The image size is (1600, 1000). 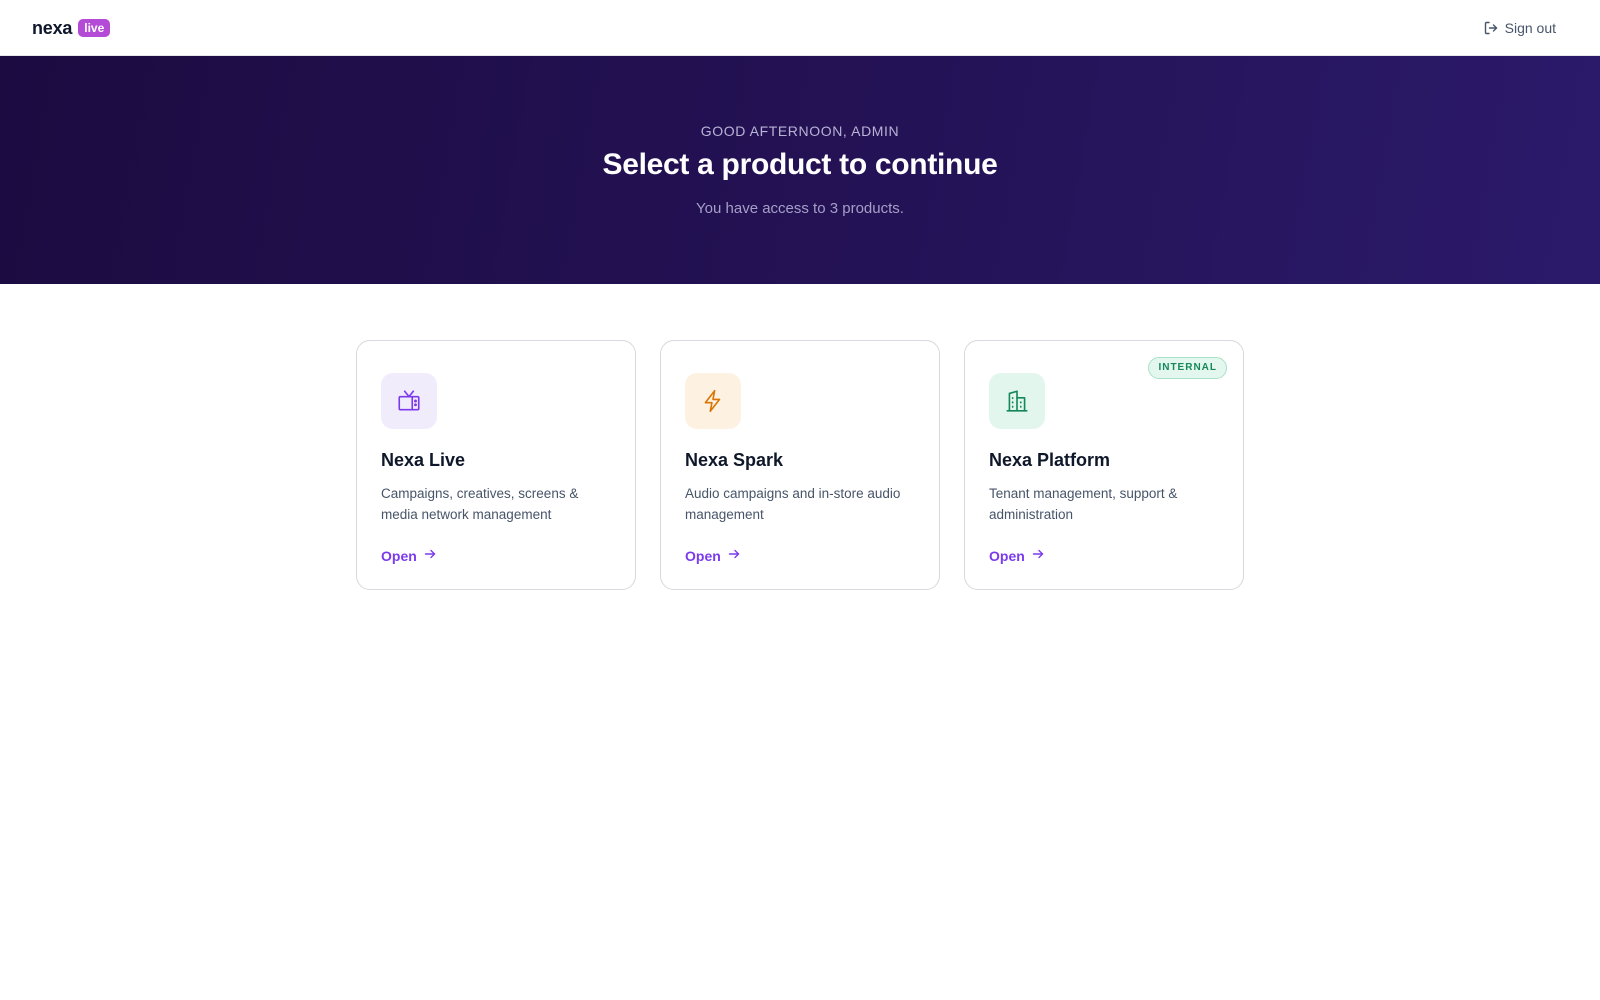 I want to click on brand-badge: live, so click(x=94, y=28).